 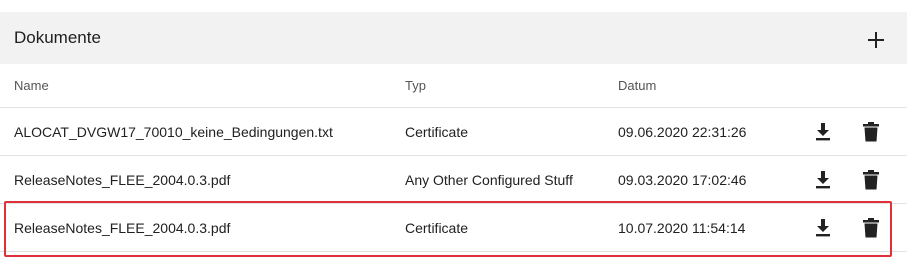 What do you see at coordinates (682, 131) in the screenshot?
I see `document-date: 09.06.2020 22:31:26` at bounding box center [682, 131].